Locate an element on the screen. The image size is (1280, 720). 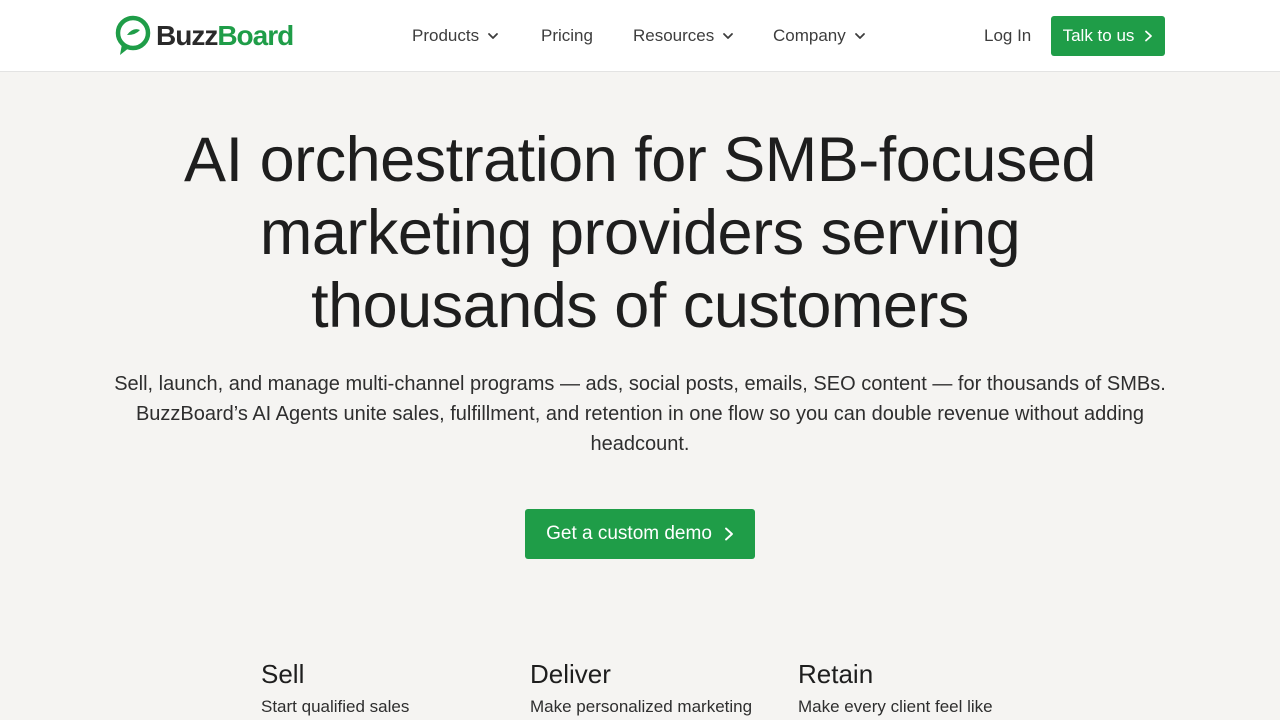
talk-to-us-label: Talk to us is located at coordinates (1098, 35).